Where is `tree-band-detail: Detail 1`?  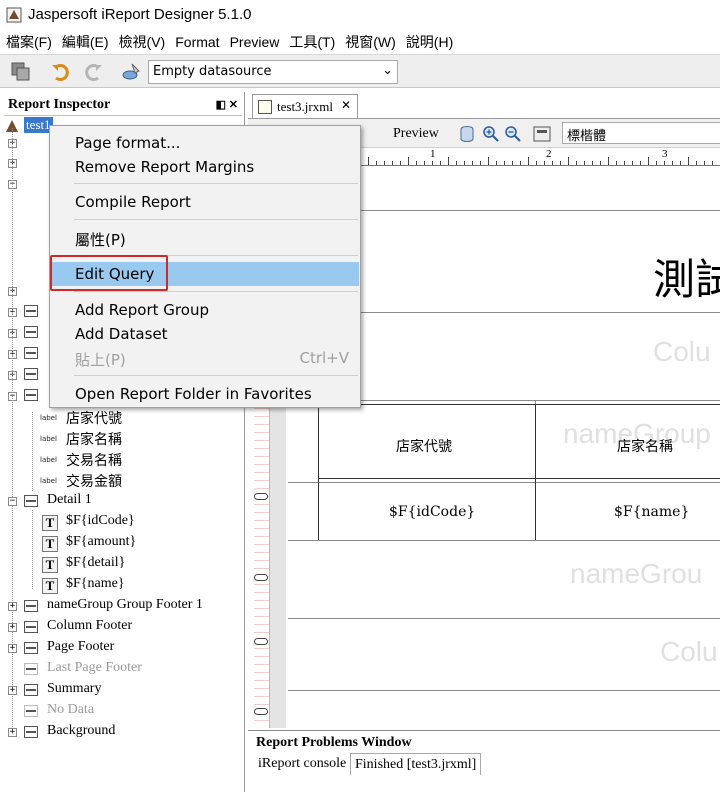 tree-band-detail: Detail 1 is located at coordinates (69, 502).